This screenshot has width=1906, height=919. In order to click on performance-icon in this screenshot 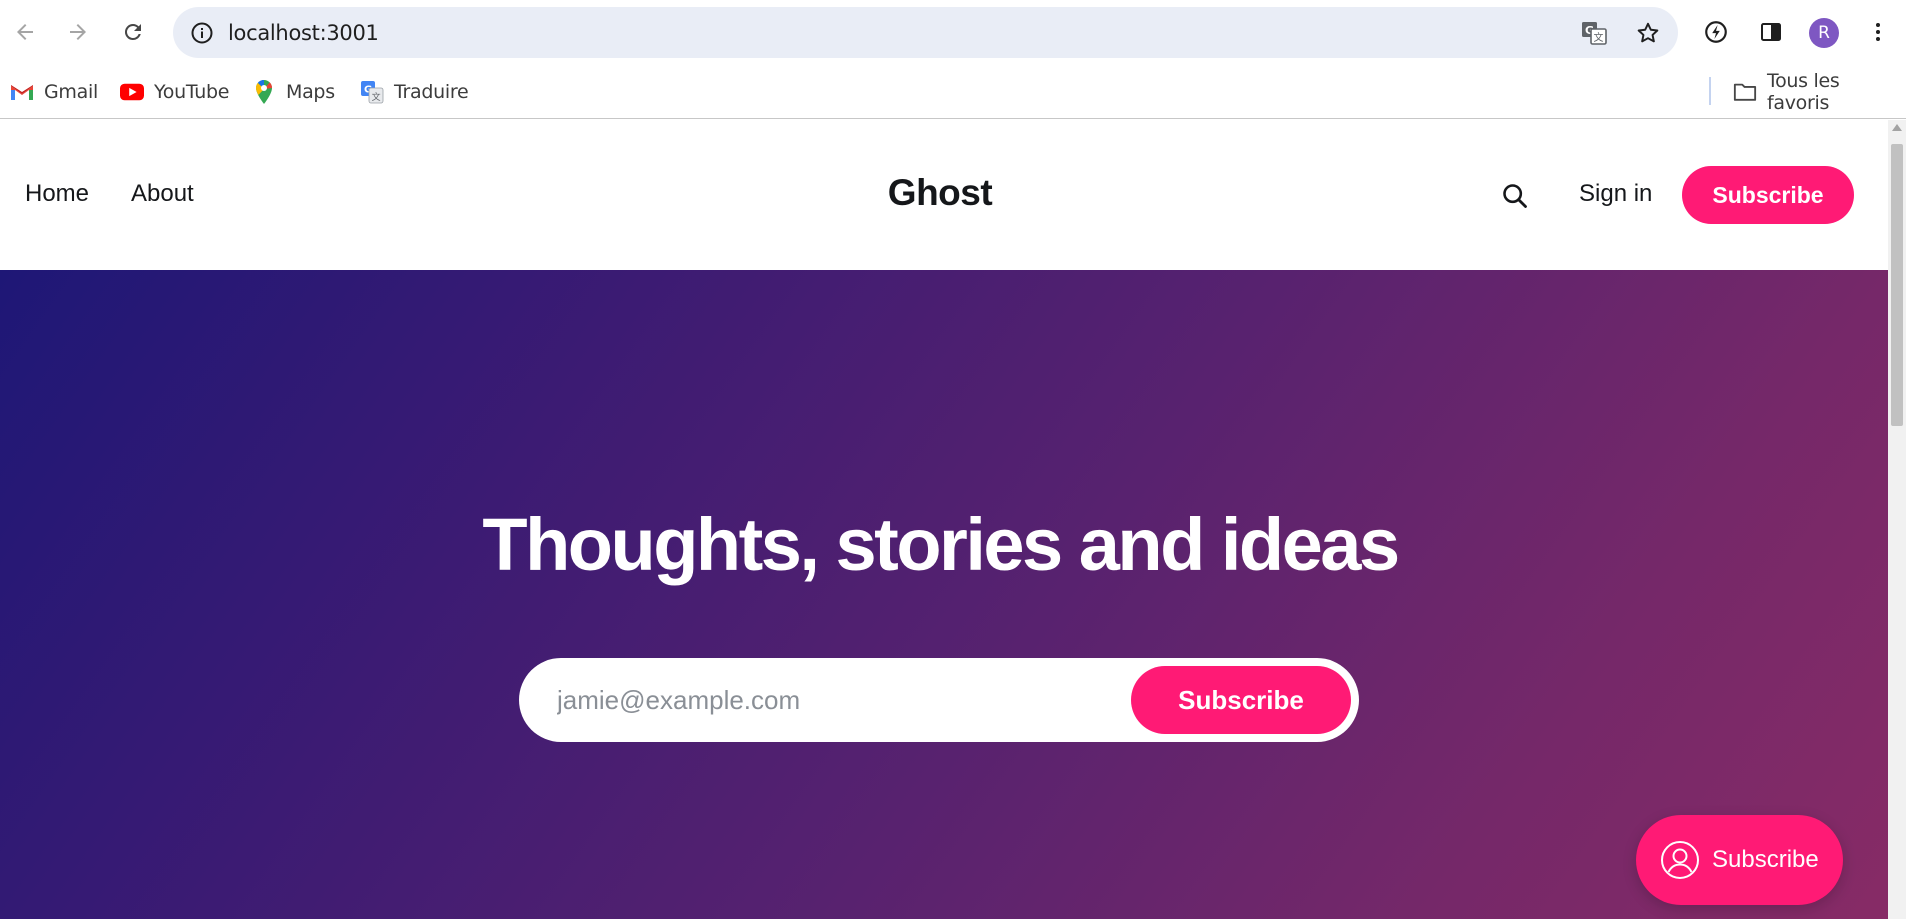, I will do `click(1716, 32)`.